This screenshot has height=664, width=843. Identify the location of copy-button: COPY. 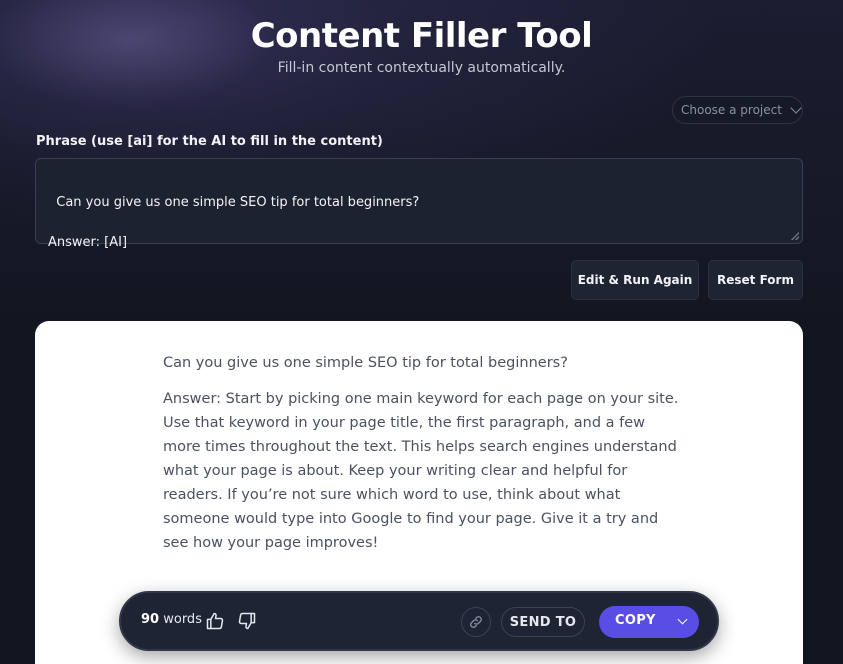
(649, 622).